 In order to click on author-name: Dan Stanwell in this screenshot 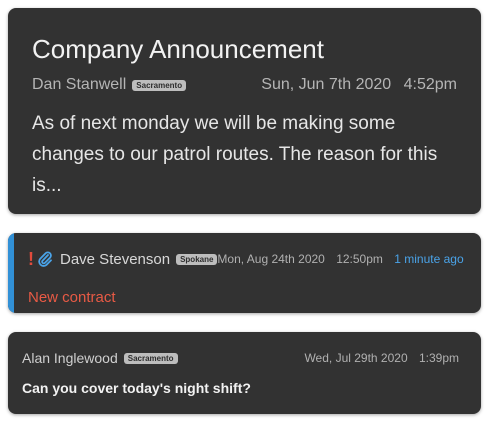, I will do `click(79, 84)`.